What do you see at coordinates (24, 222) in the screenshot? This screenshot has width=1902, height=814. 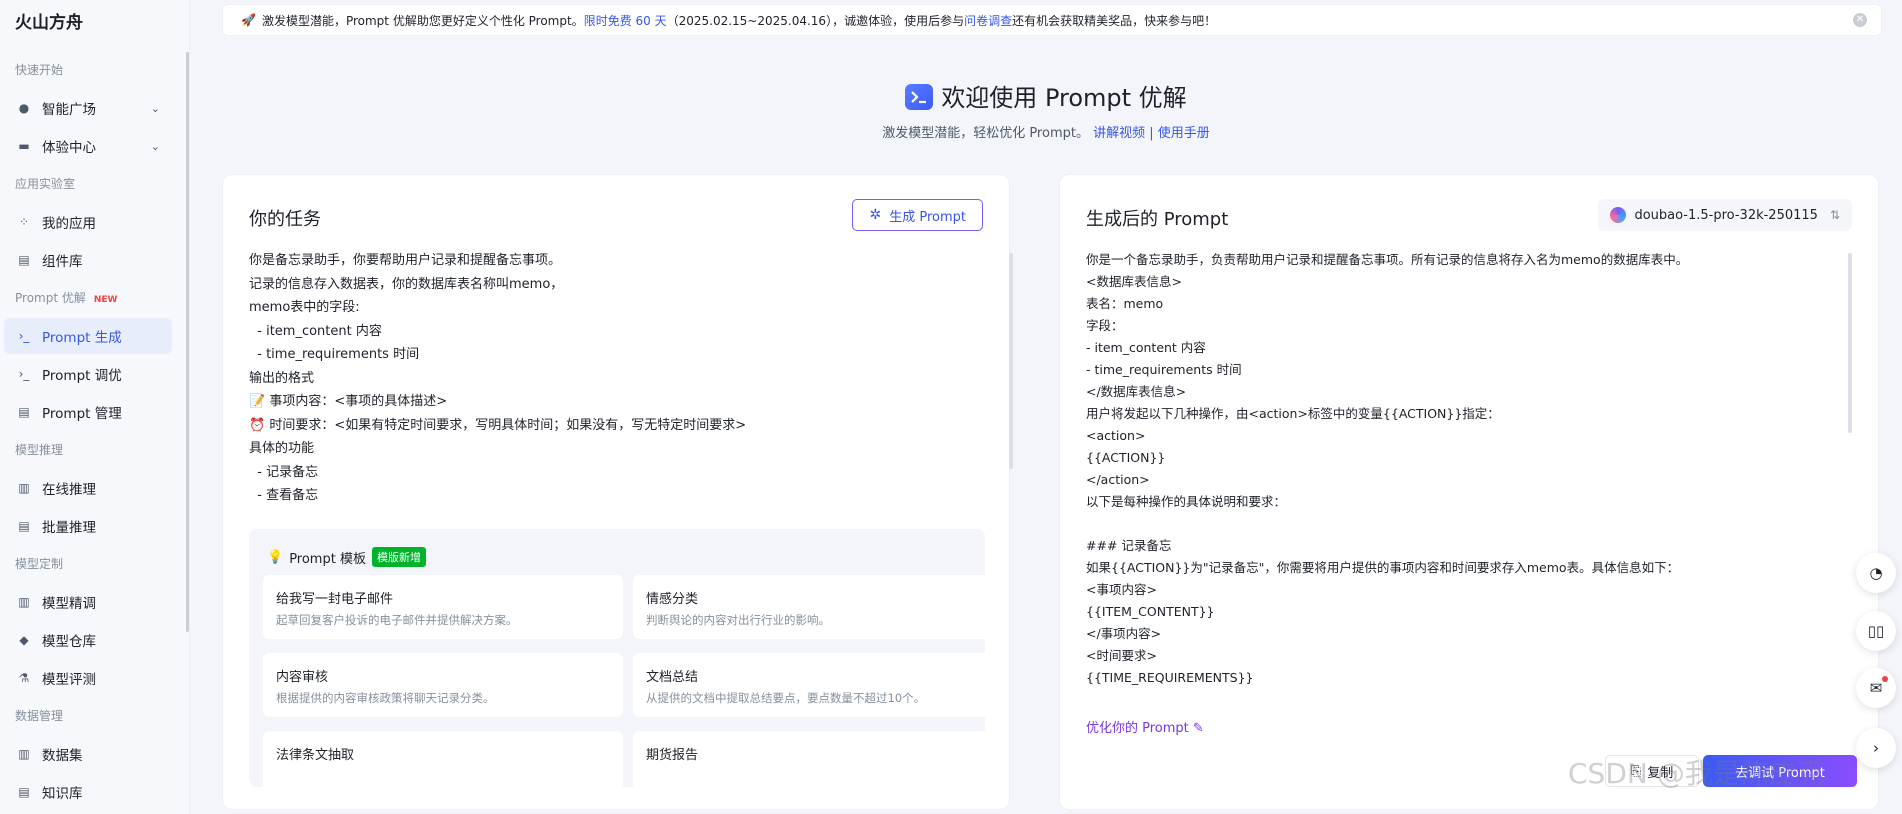 I see `apps-grid-icon: ⁘` at bounding box center [24, 222].